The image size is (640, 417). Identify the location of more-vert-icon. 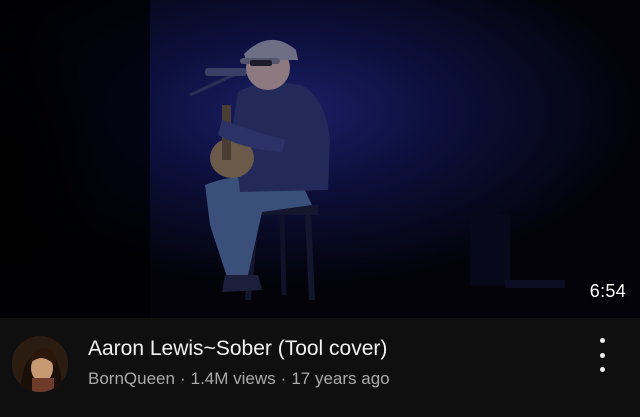
(602, 355).